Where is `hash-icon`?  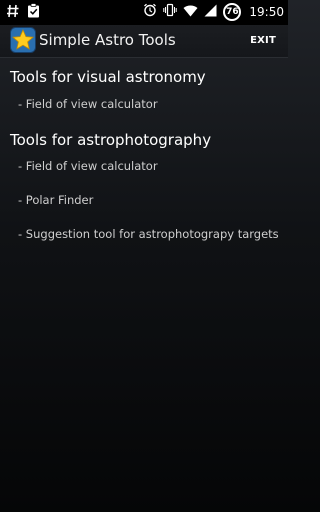 hash-icon is located at coordinates (13, 12).